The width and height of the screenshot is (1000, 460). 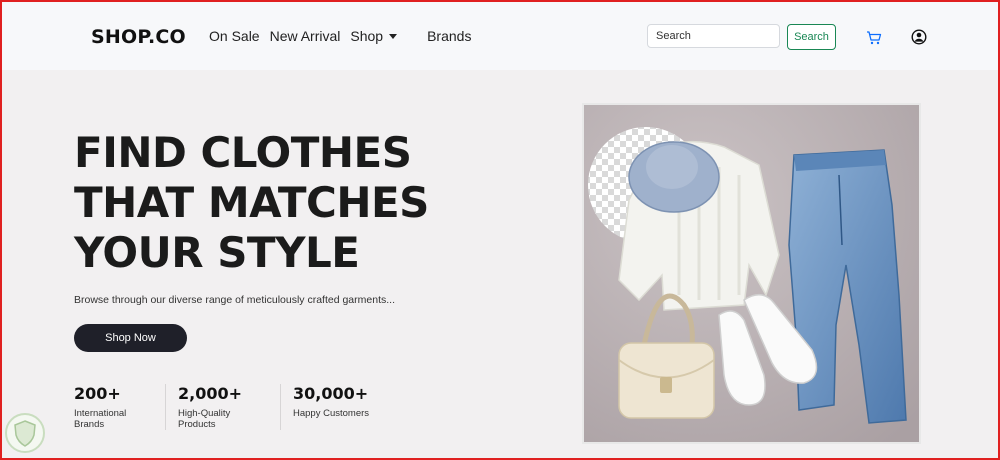 What do you see at coordinates (305, 36) in the screenshot?
I see `nav-link-new-arrival: New Arrival` at bounding box center [305, 36].